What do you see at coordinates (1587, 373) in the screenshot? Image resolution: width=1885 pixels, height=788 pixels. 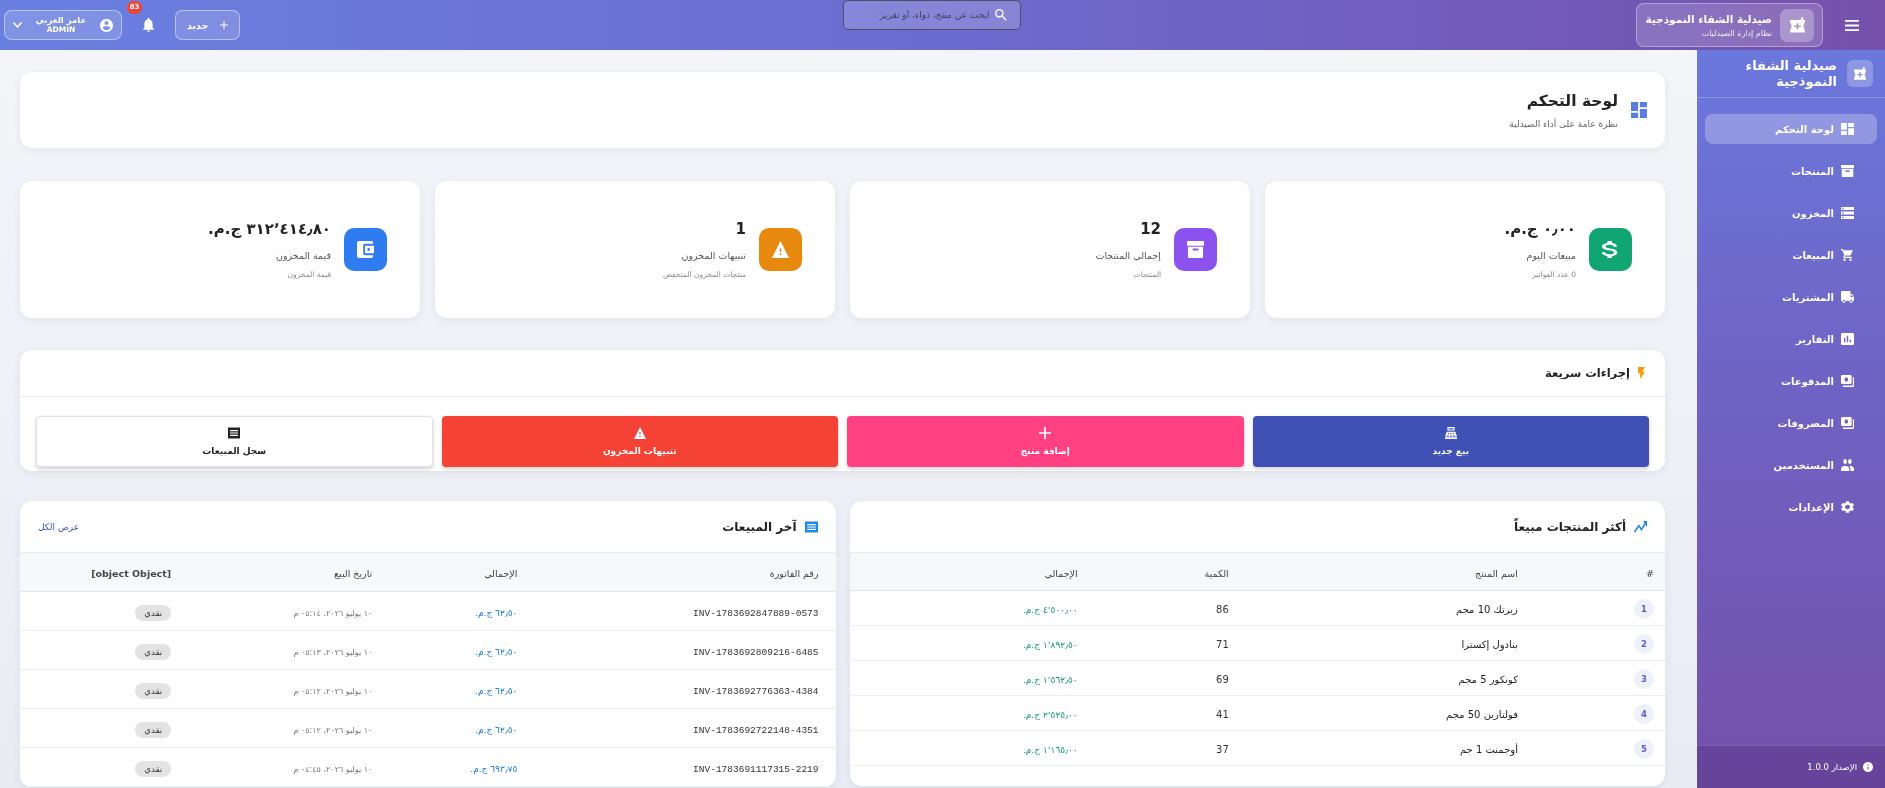 I see `section-title: إجراءات سريعة` at bounding box center [1587, 373].